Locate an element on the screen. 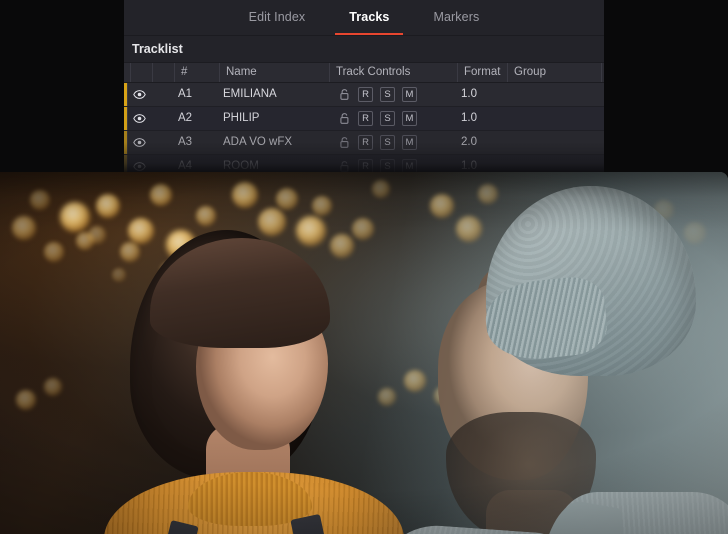 The image size is (728, 534). column-header-group: Group is located at coordinates (555, 72).